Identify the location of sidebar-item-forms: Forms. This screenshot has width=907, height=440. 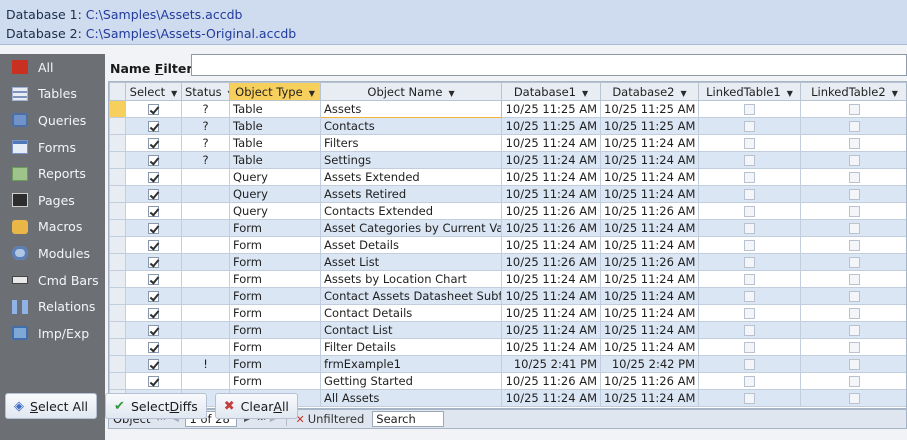
(52, 147).